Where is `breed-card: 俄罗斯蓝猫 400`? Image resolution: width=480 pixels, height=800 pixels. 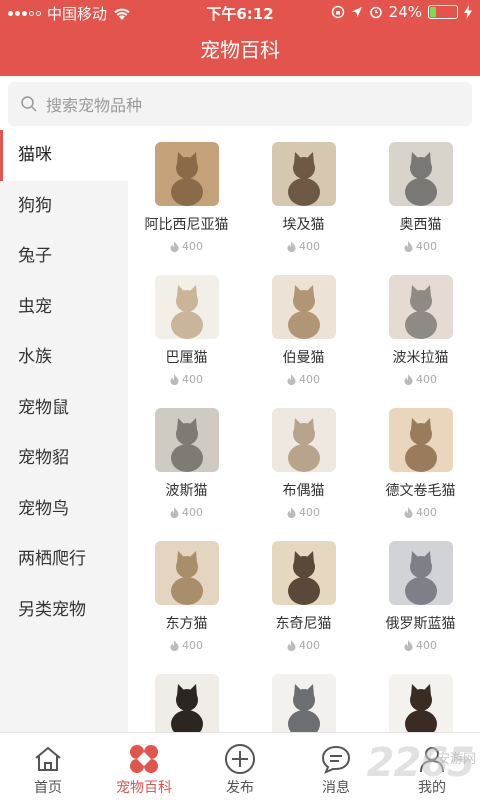 breed-card: 俄罗斯蓝猫 400 is located at coordinates (420, 595).